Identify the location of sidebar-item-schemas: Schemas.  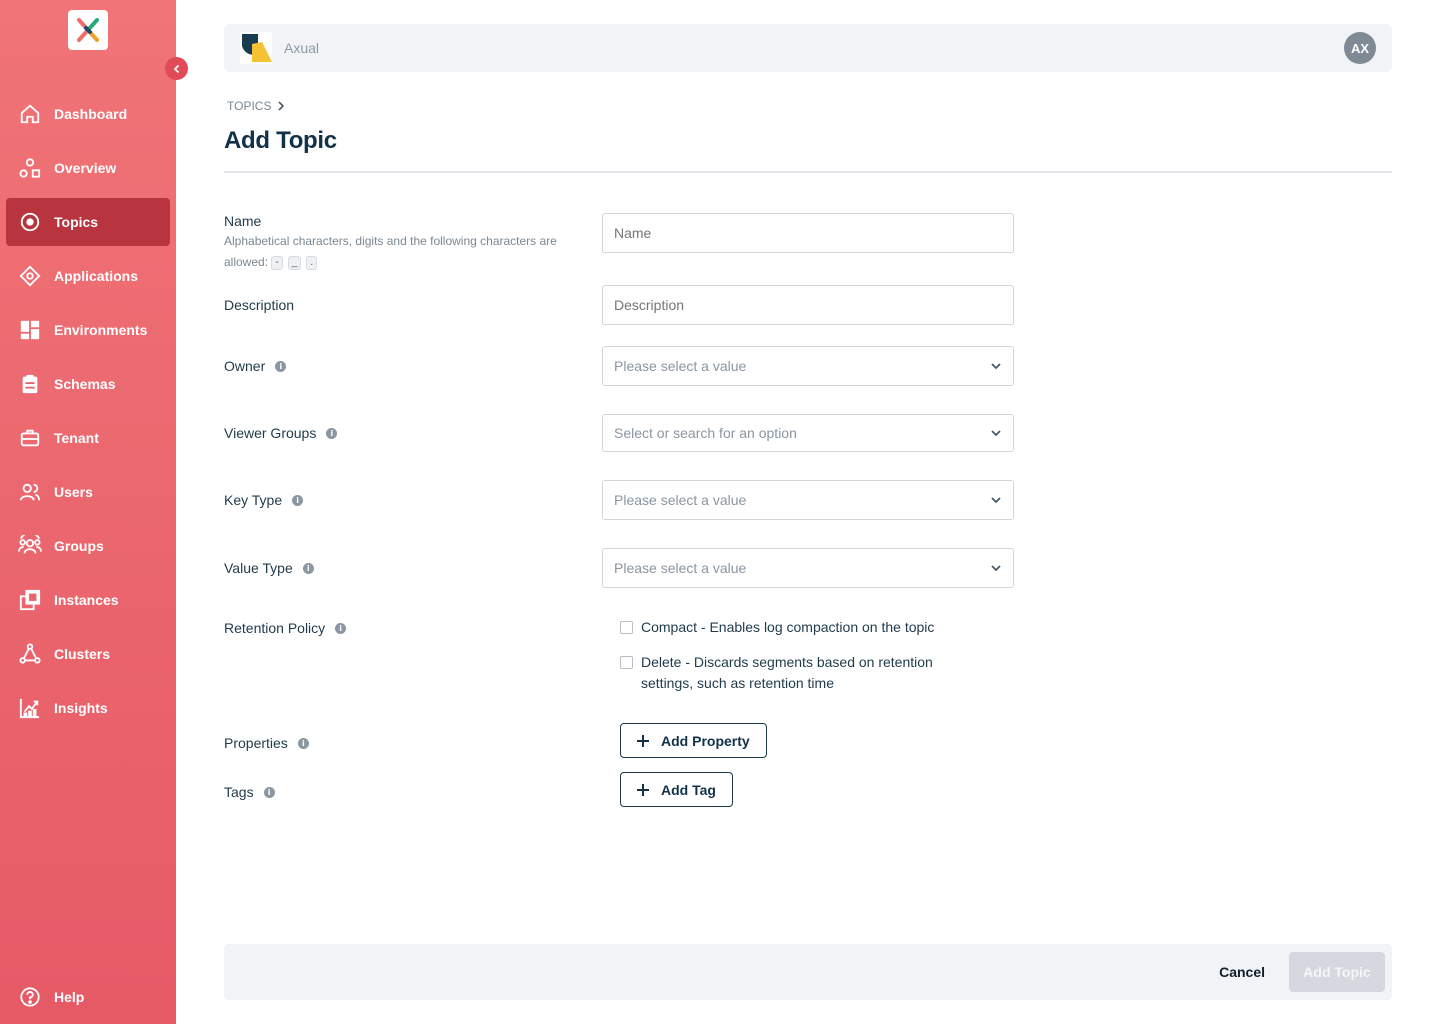
(88, 384).